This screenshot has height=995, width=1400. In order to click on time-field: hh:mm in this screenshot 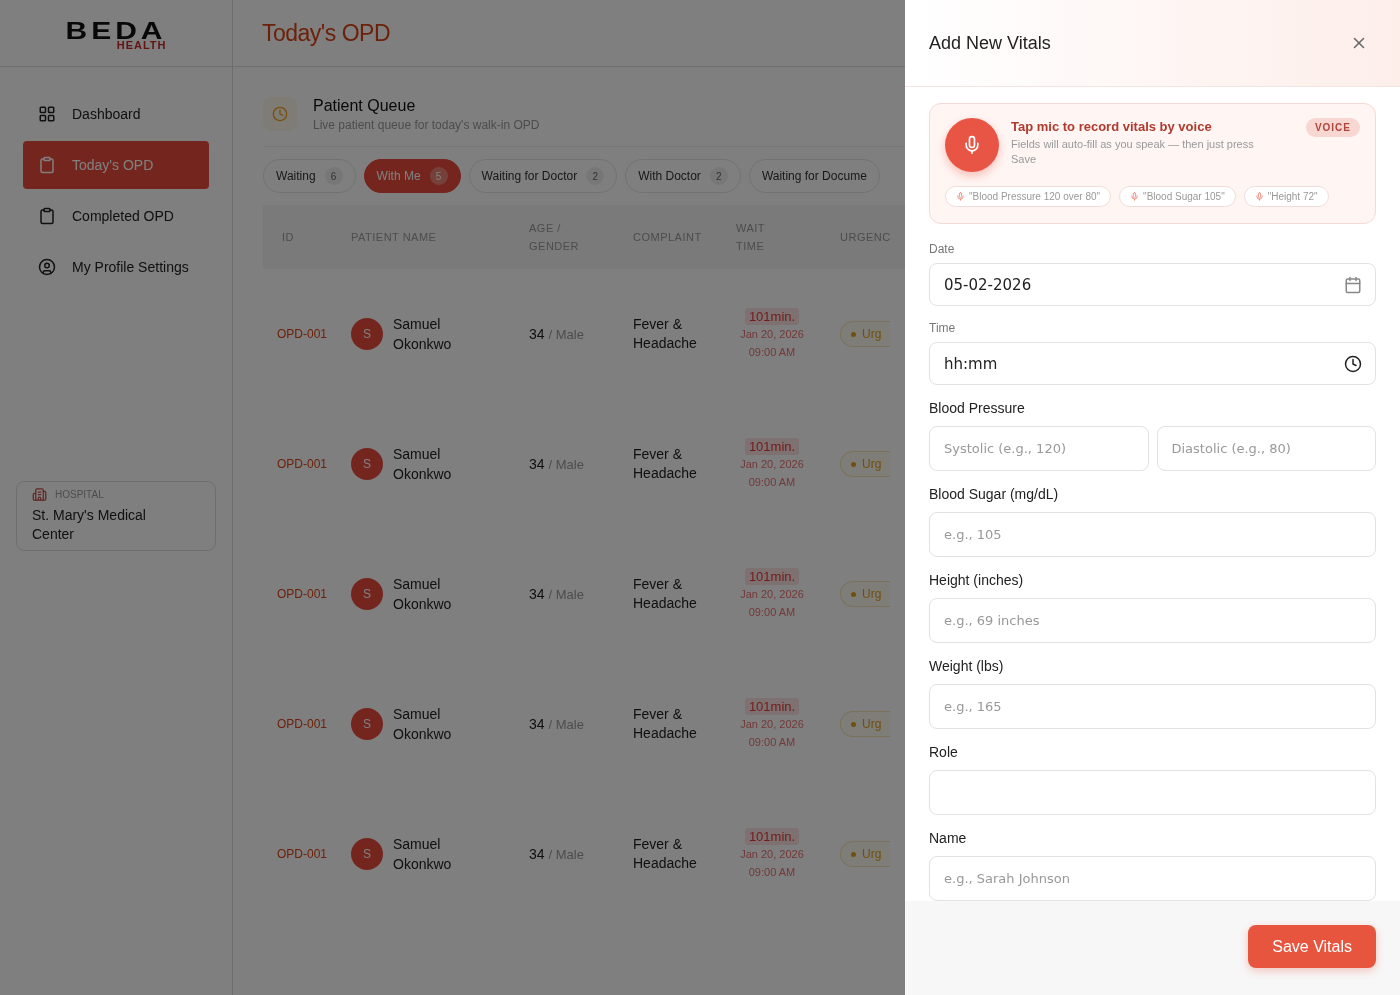, I will do `click(1152, 363)`.